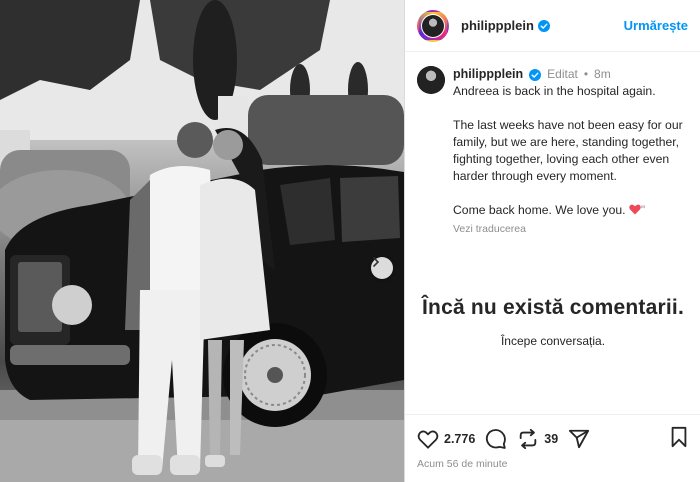 The image size is (700, 482). Describe the element at coordinates (537, 439) in the screenshot. I see `repost-button: 39` at that location.